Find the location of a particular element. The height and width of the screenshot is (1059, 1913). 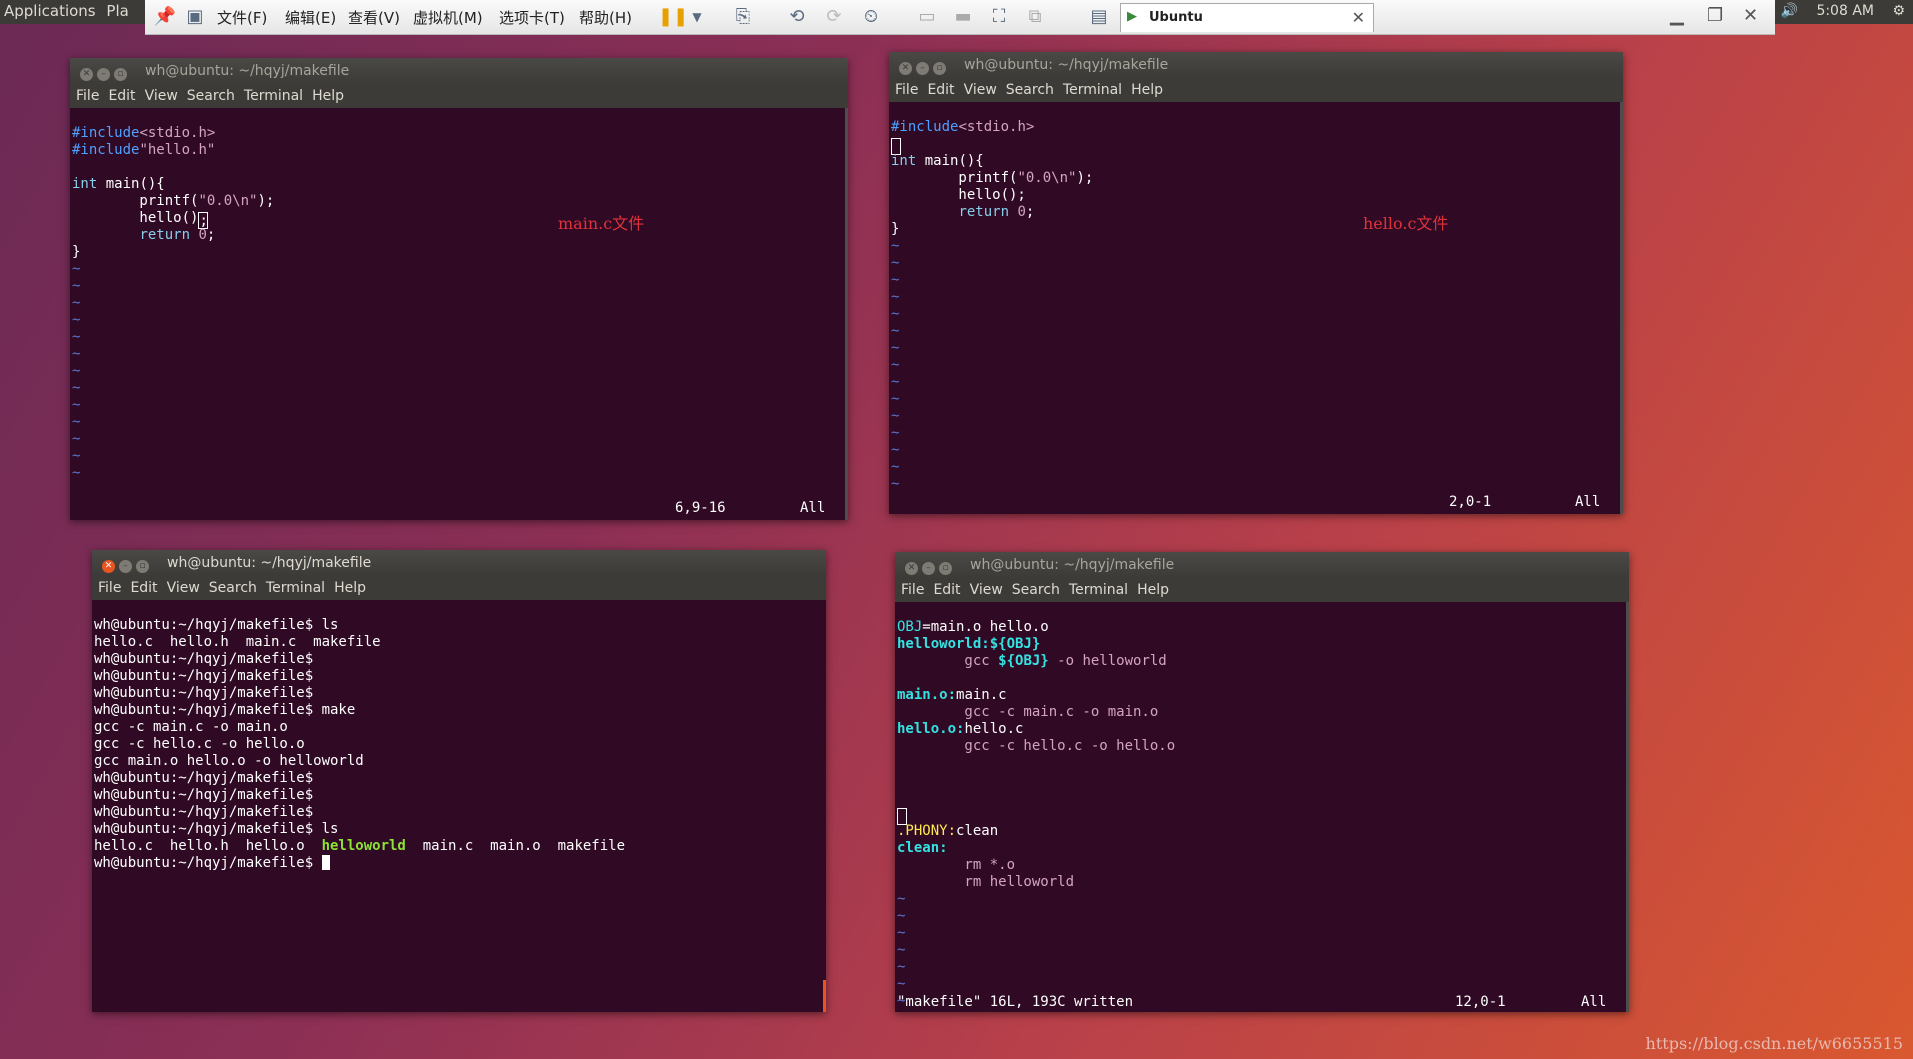

text-cursor is located at coordinates (325, 862).